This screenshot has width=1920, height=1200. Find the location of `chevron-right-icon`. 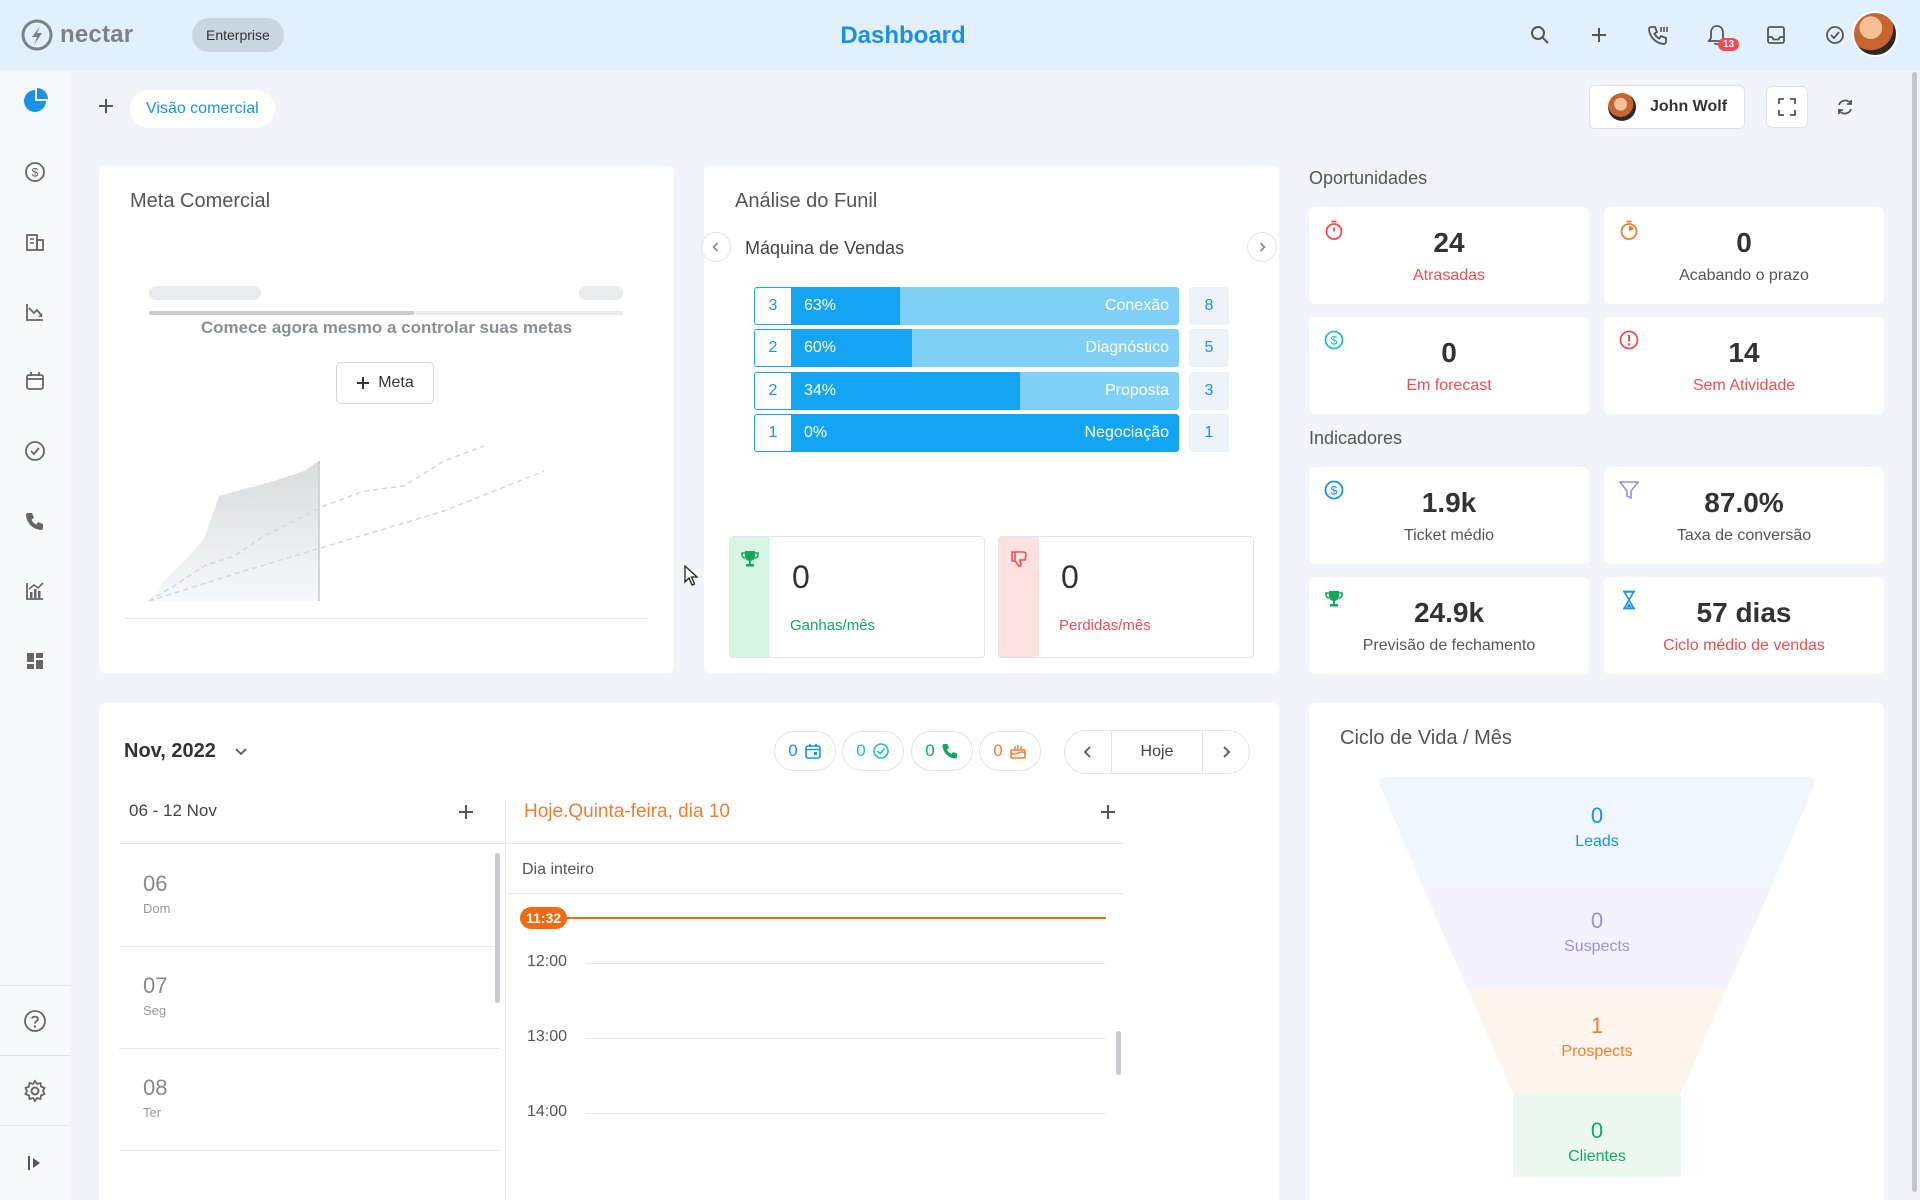

chevron-right-icon is located at coordinates (1227, 752).